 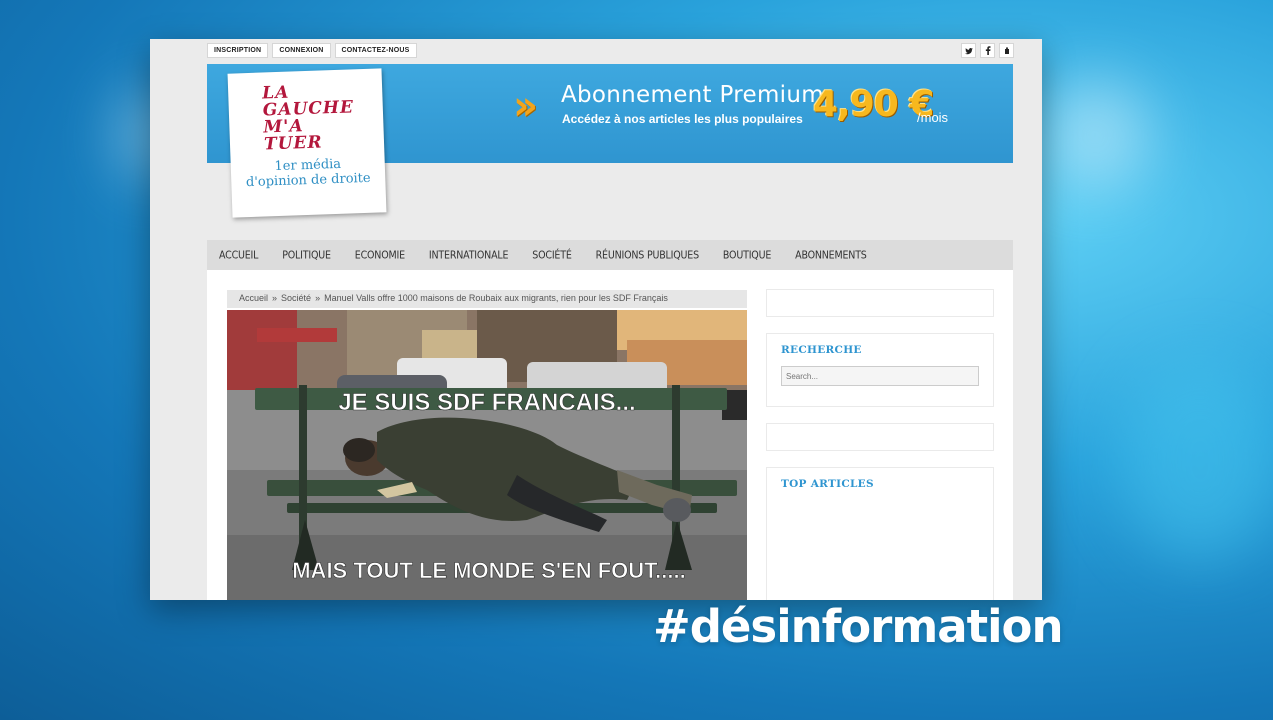 What do you see at coordinates (873, 104) in the screenshot?
I see `promo-price: 4,90 €` at bounding box center [873, 104].